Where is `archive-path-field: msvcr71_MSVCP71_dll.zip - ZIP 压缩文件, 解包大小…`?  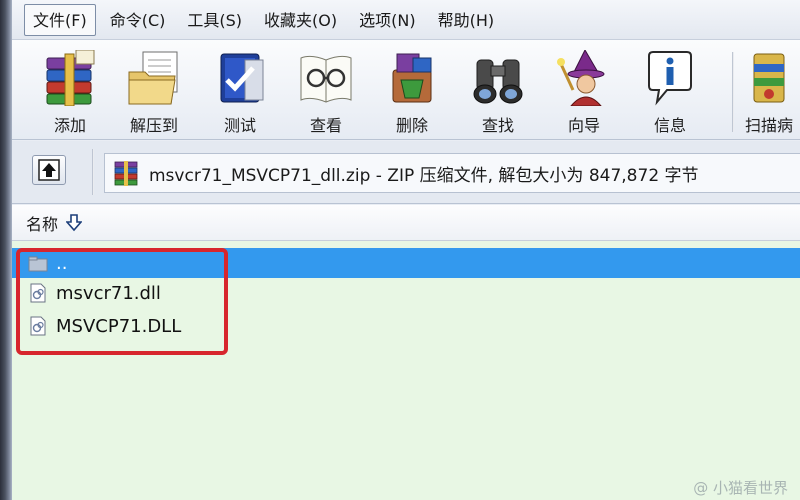 archive-path-field: msvcr71_MSVCP71_dll.zip - ZIP 压缩文件, 解包大小… is located at coordinates (452, 173).